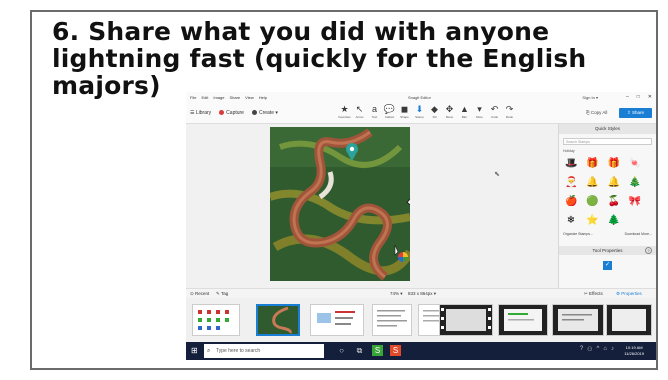  Describe the element at coordinates (231, 113) in the screenshot. I see `capture-button: Capture` at that location.